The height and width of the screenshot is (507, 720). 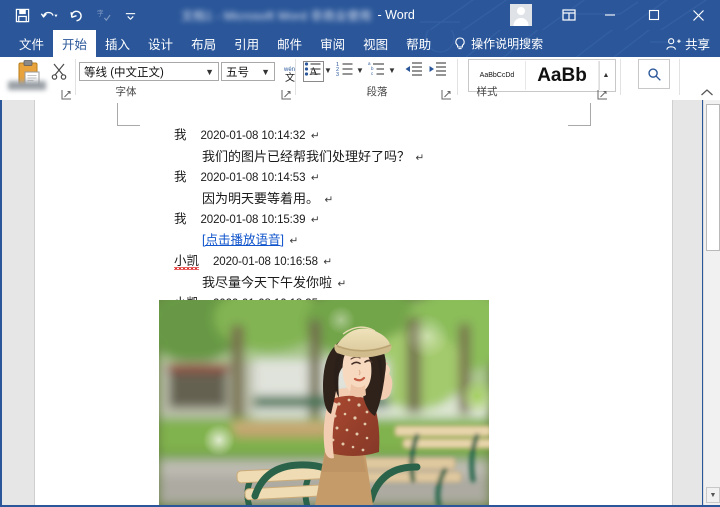 I want to click on chat-line-meta: 我 2020-01-08 10:14:53 ↵, so click(x=247, y=178).